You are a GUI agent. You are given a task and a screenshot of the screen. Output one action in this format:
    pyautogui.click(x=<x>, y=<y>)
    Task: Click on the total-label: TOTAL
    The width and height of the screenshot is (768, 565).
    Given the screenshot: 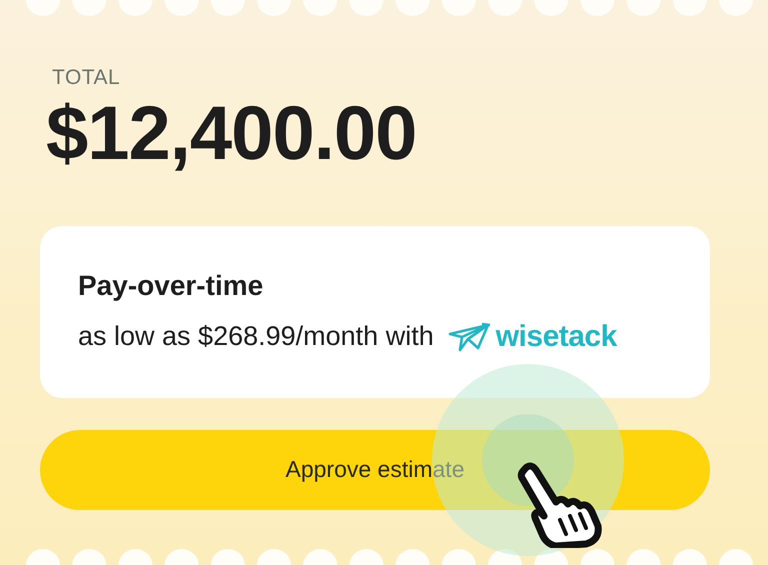 What is the action you would take?
    pyautogui.click(x=87, y=78)
    